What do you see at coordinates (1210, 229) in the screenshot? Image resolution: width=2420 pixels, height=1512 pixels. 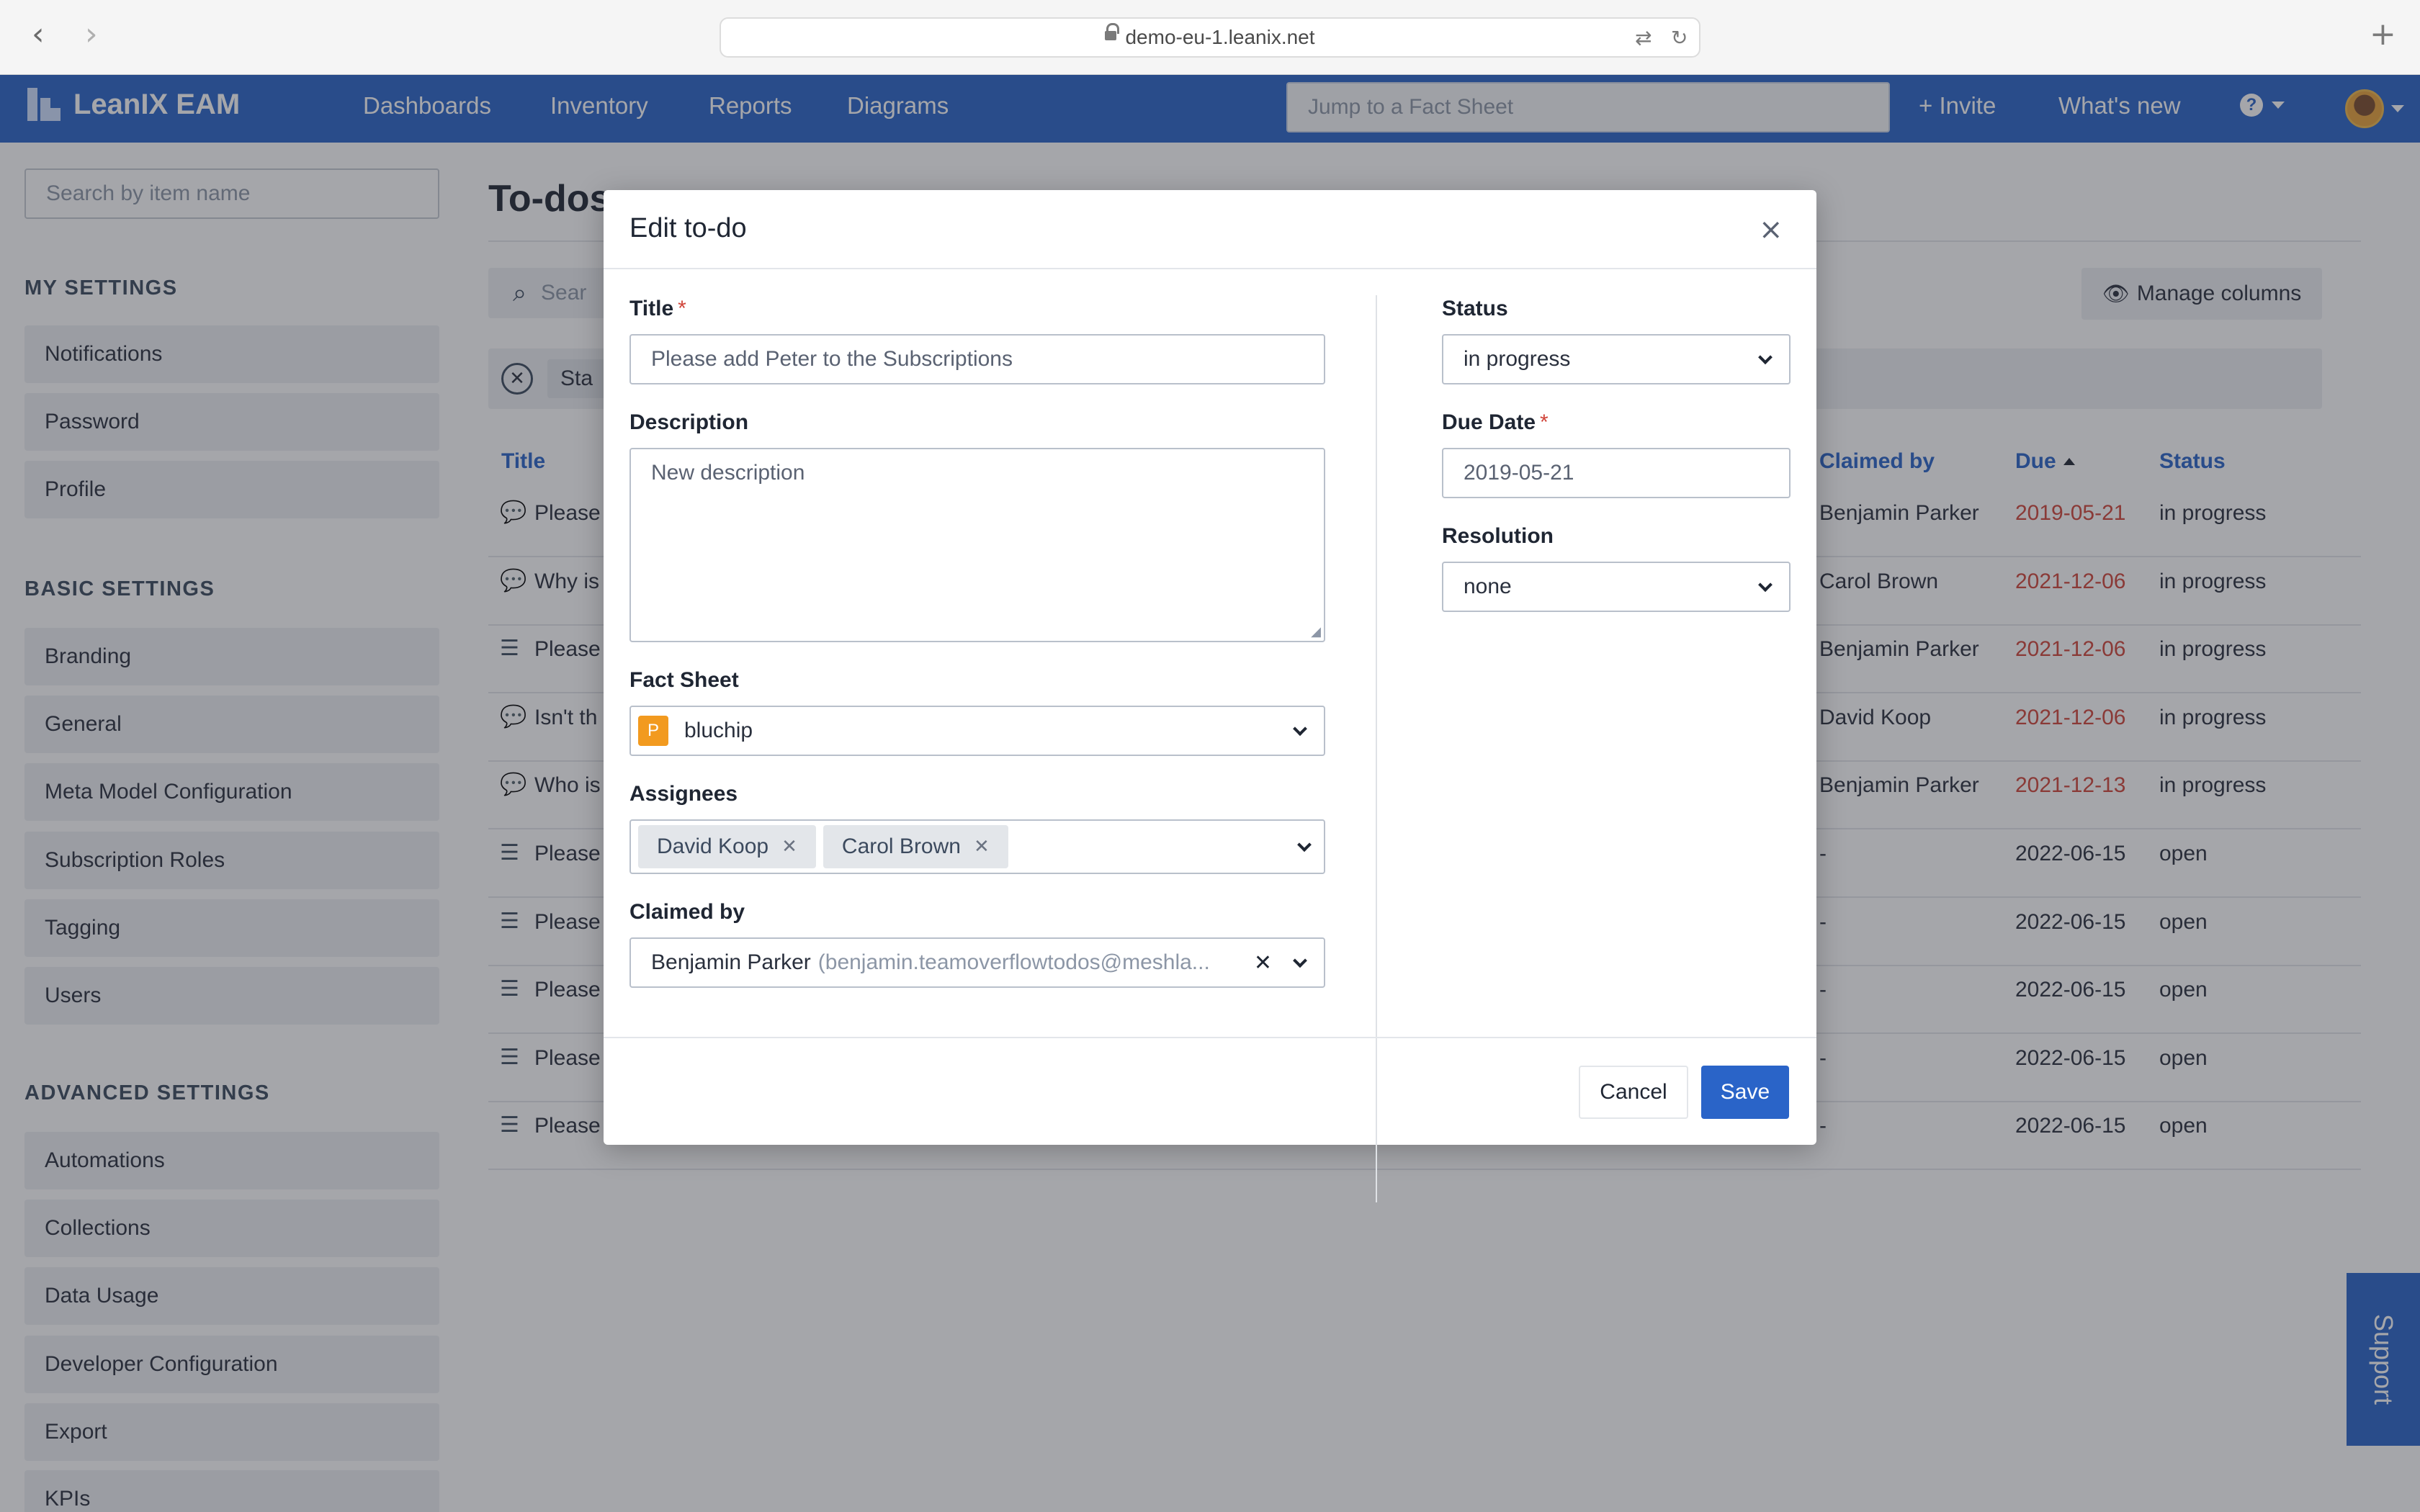 I see `dialog-header` at bounding box center [1210, 229].